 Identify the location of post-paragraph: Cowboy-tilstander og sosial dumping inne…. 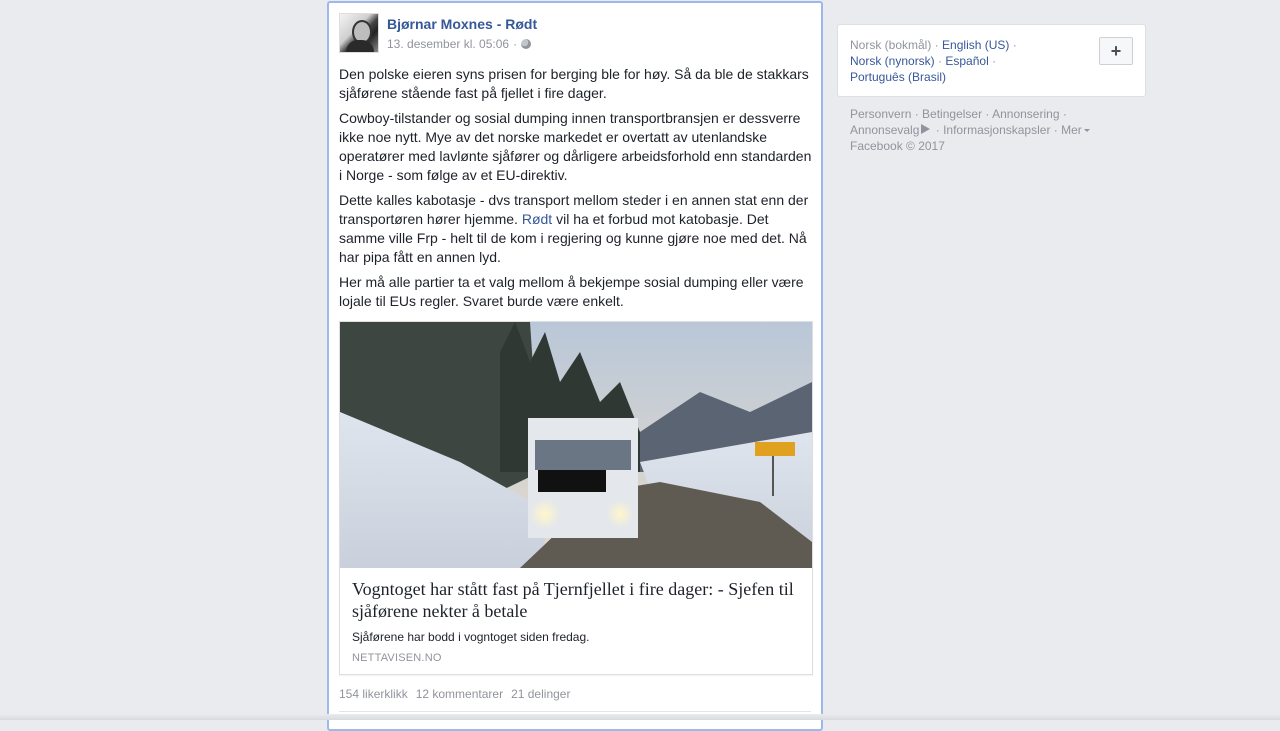
(575, 146).